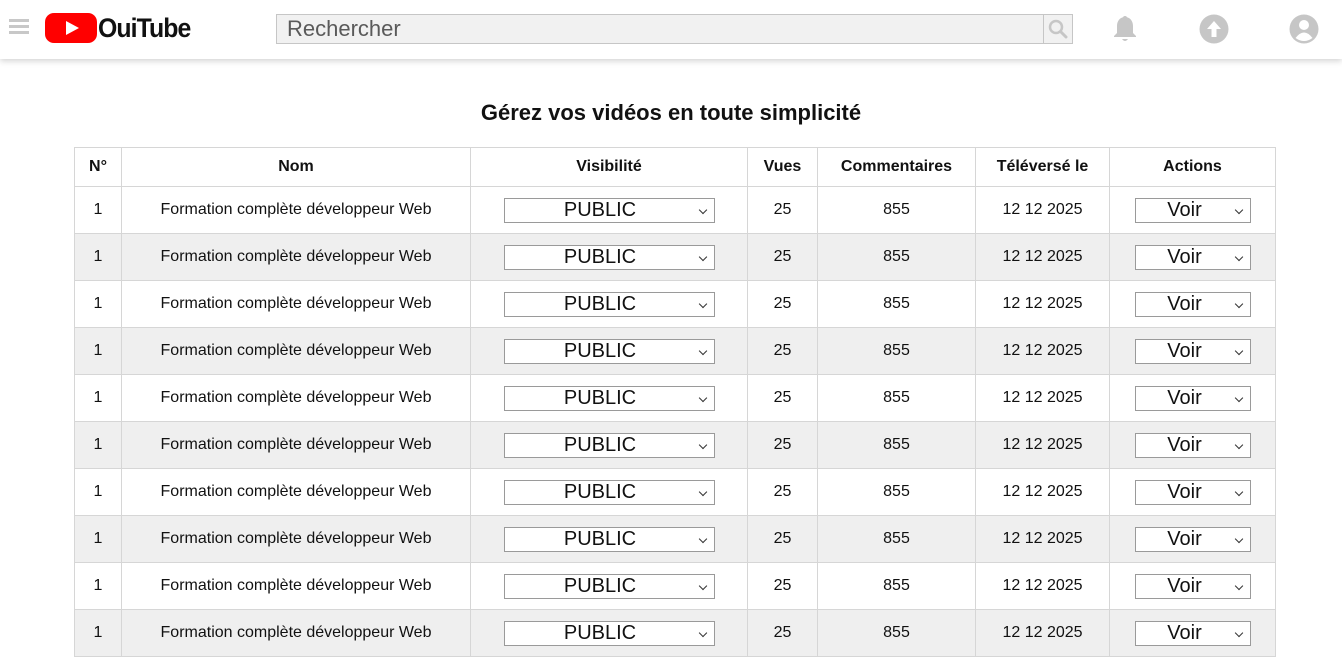  Describe the element at coordinates (1125, 29) in the screenshot. I see `bell-icon` at that location.